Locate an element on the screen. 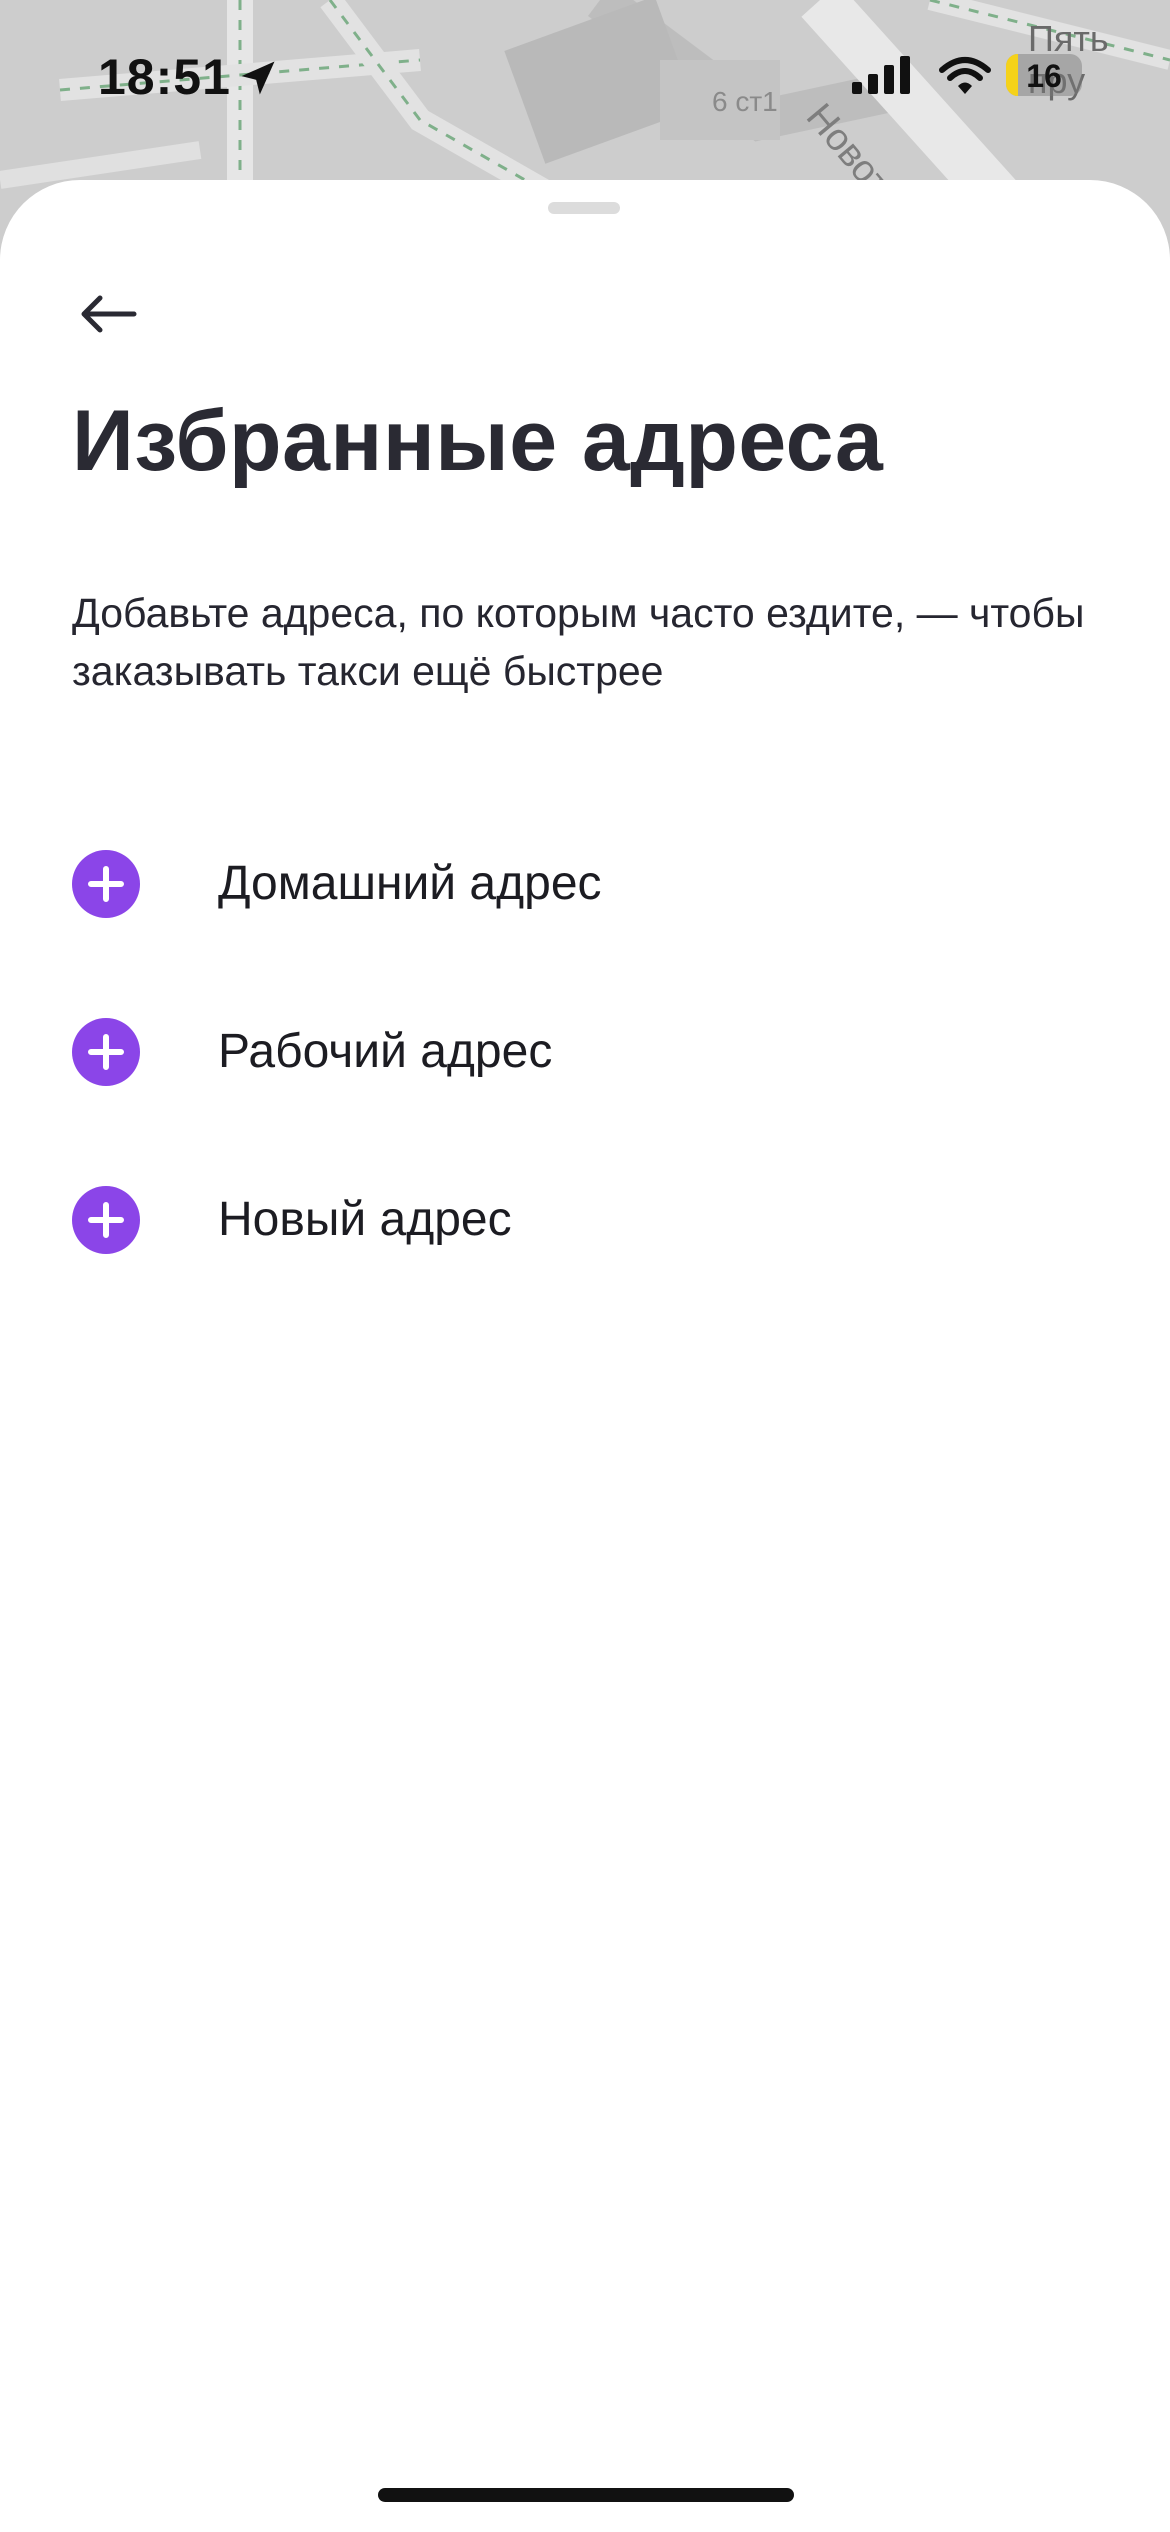 The height and width of the screenshot is (2532, 1170). status-time: 18:51 is located at coordinates (164, 77).